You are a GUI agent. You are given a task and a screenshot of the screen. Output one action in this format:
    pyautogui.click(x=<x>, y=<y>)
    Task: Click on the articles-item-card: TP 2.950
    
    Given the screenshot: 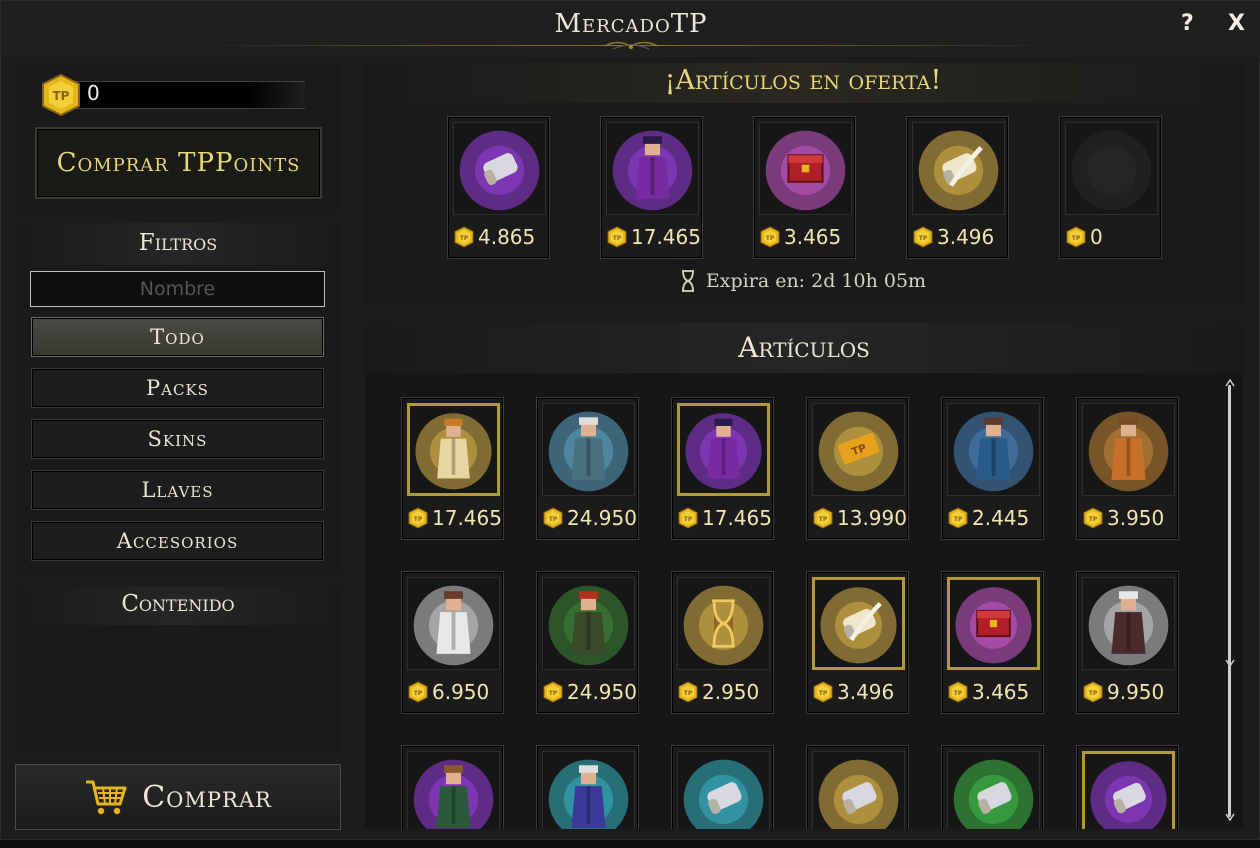 What is the action you would take?
    pyautogui.click(x=722, y=642)
    